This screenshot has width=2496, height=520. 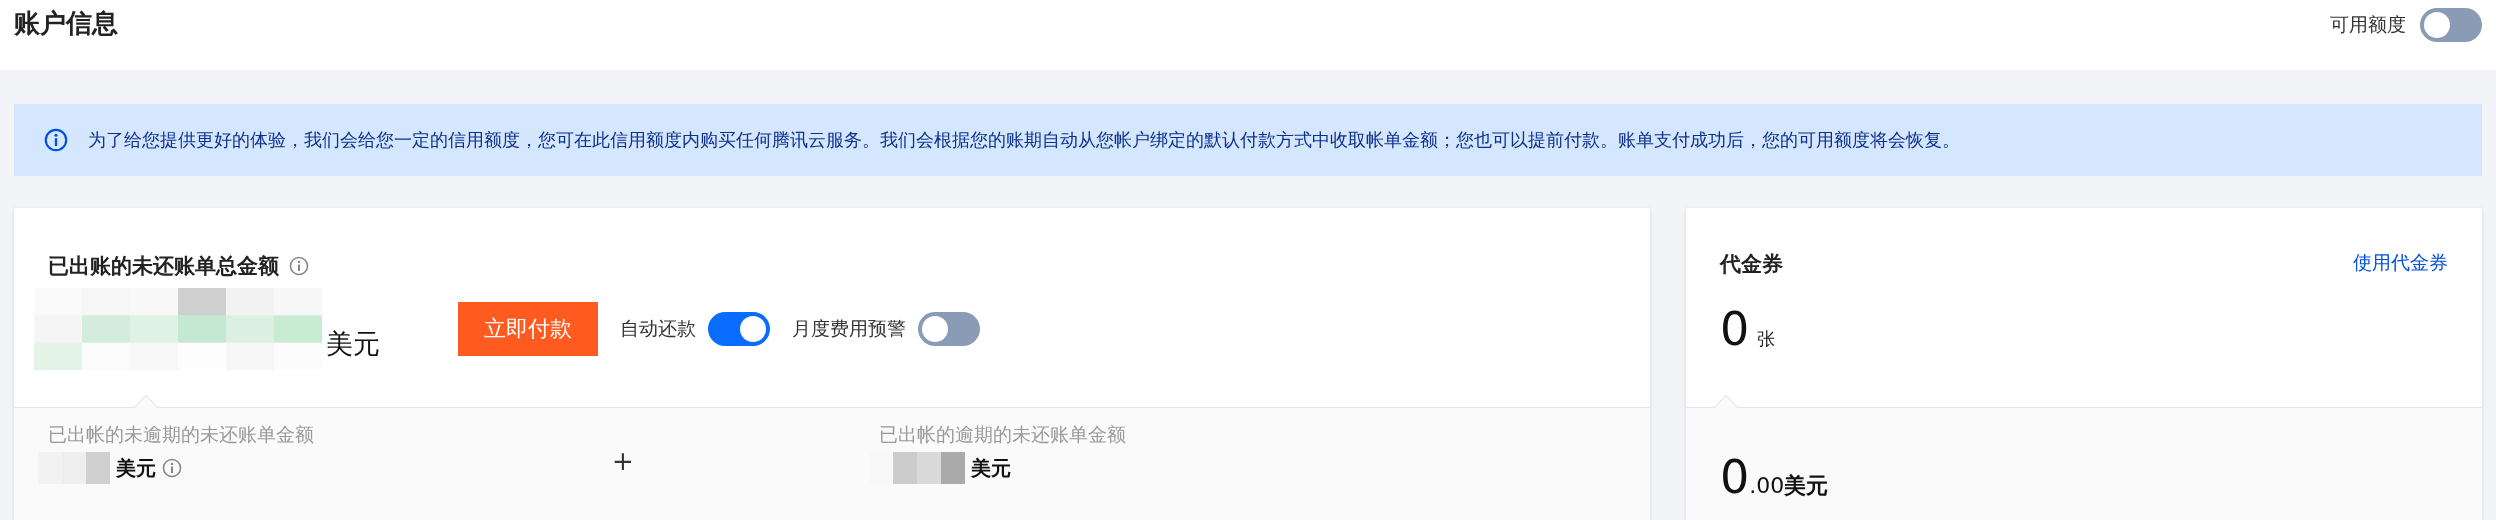 I want to click on info-message: 为了给您提供更好的体验，我们会给您一定的信用额度，您可在此信用额度内购买任何腾讯云服务。我们会根据您的账期自动从您帐户绑定的默认付款方式中收取帐单金额；您也可以提前付款。账单支付成功后，您的可用额度将会恢复。, so click(x=1024, y=140).